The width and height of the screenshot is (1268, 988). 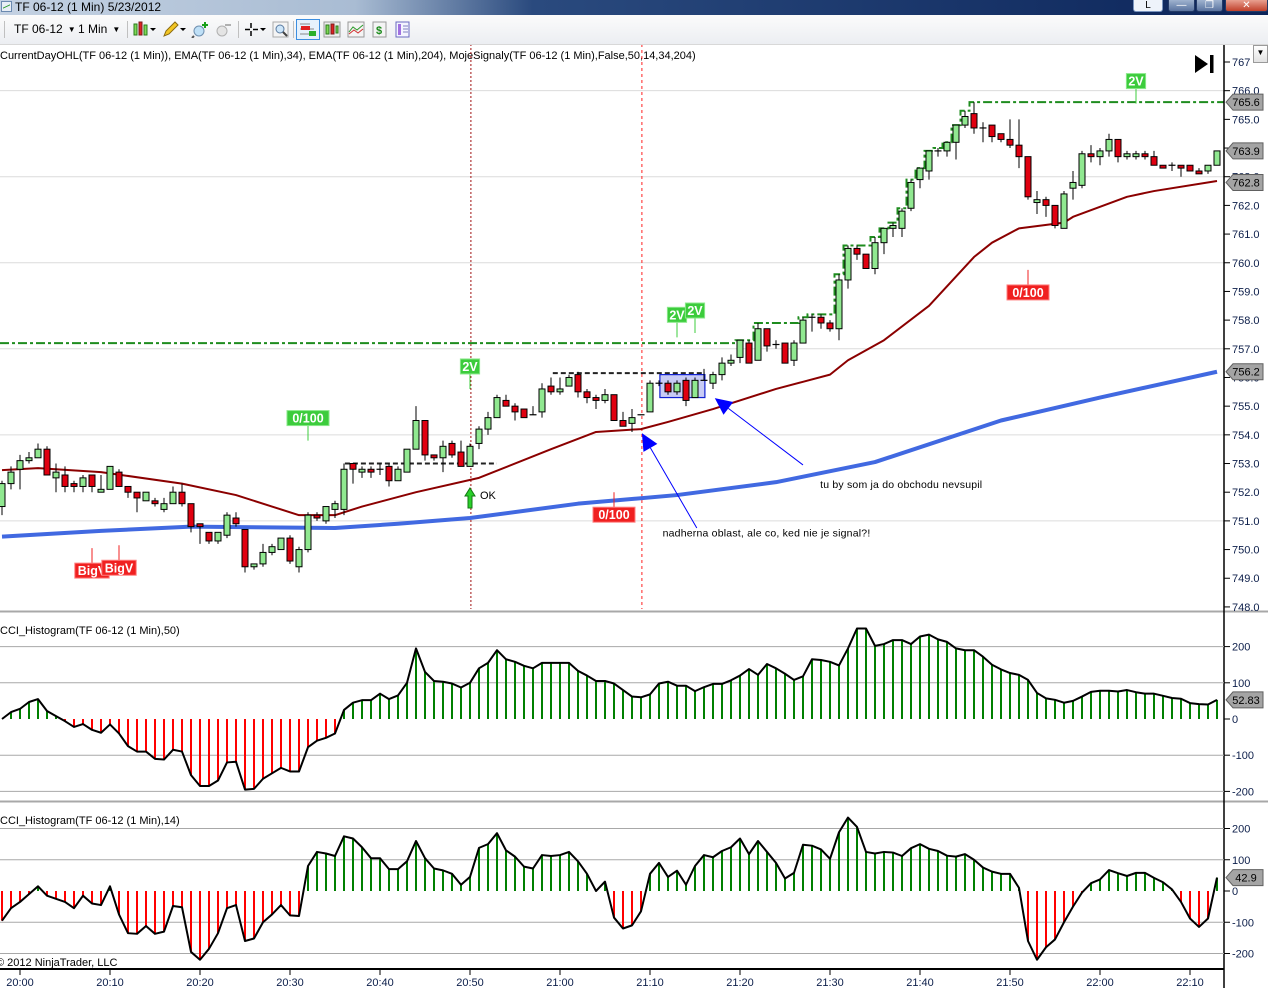 I want to click on dollar-icon: $, so click(x=381, y=29).